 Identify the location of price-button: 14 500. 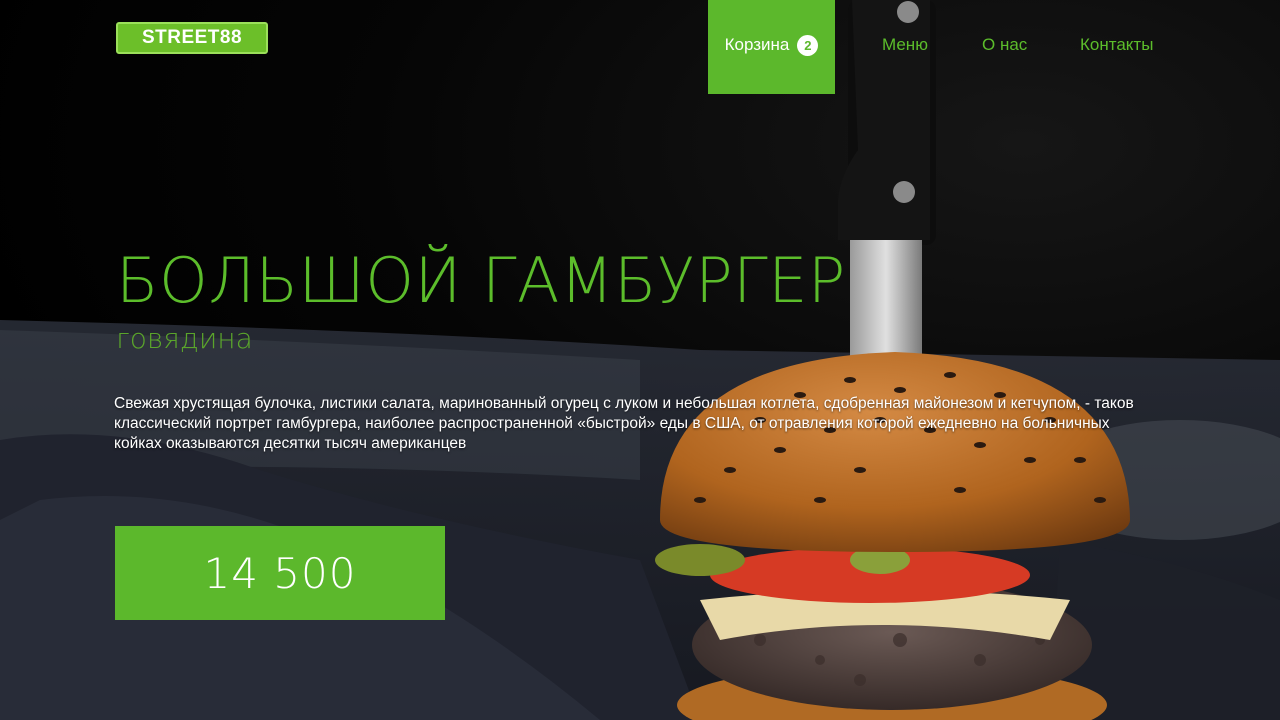
(280, 573).